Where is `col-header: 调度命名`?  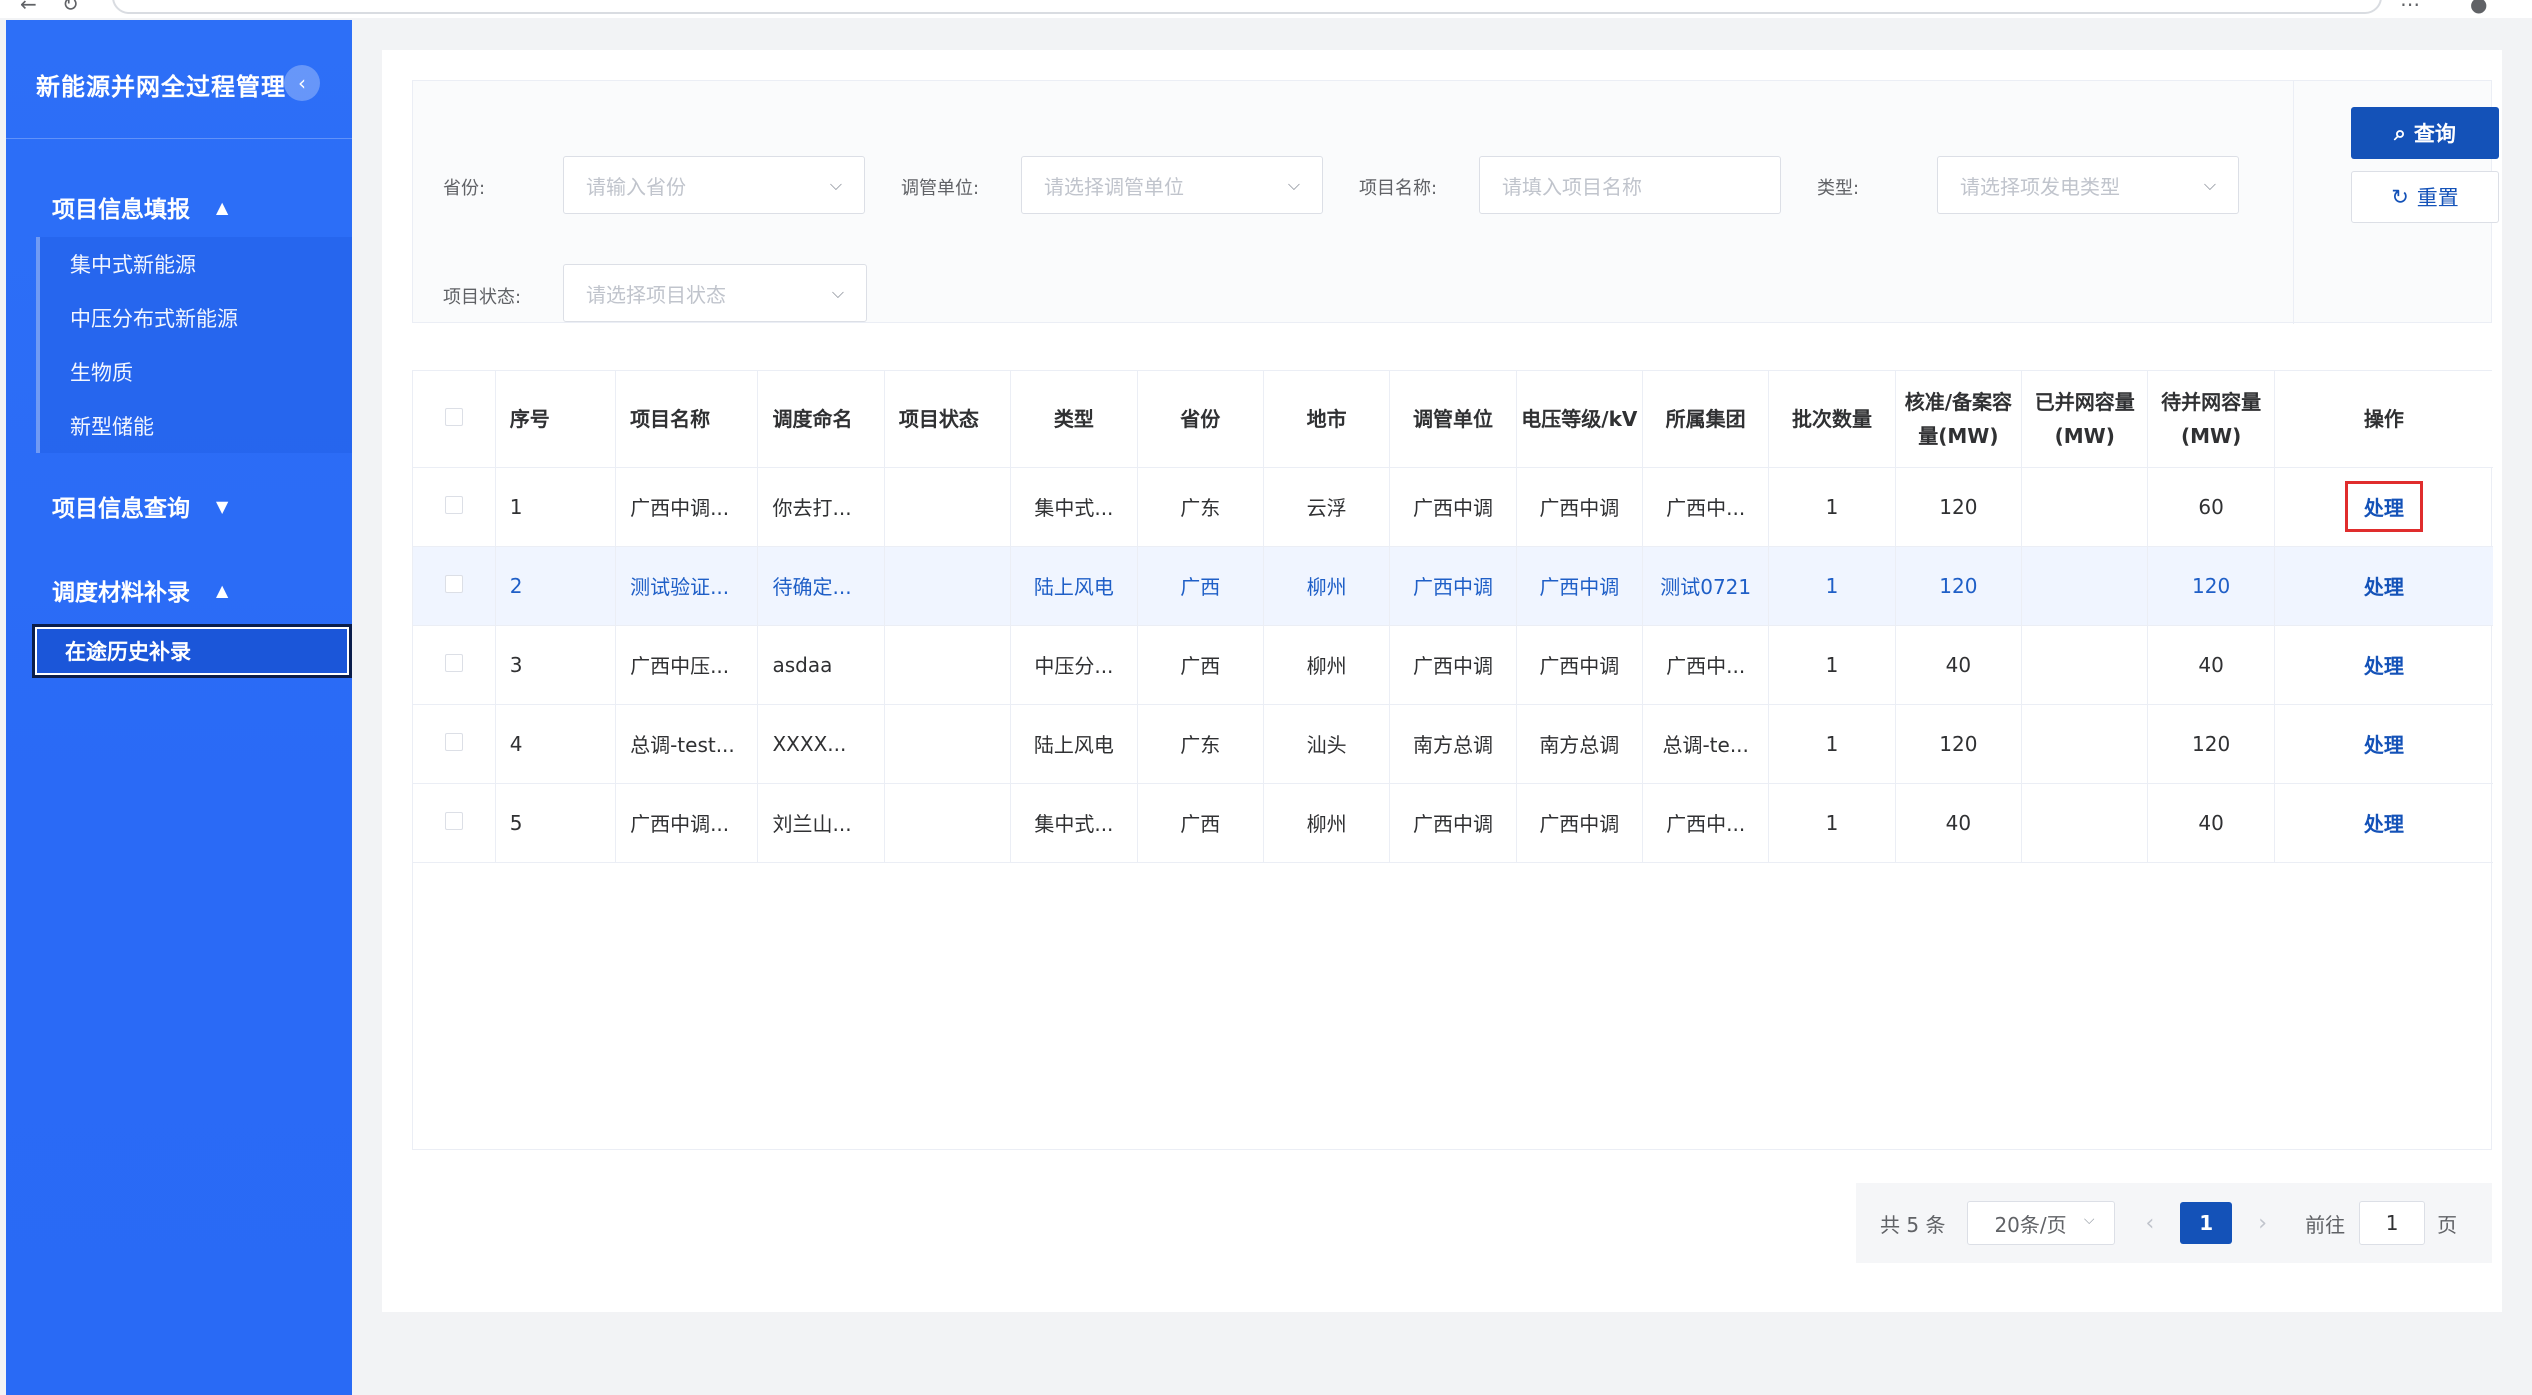
col-header: 调度命名 is located at coordinates (821, 419).